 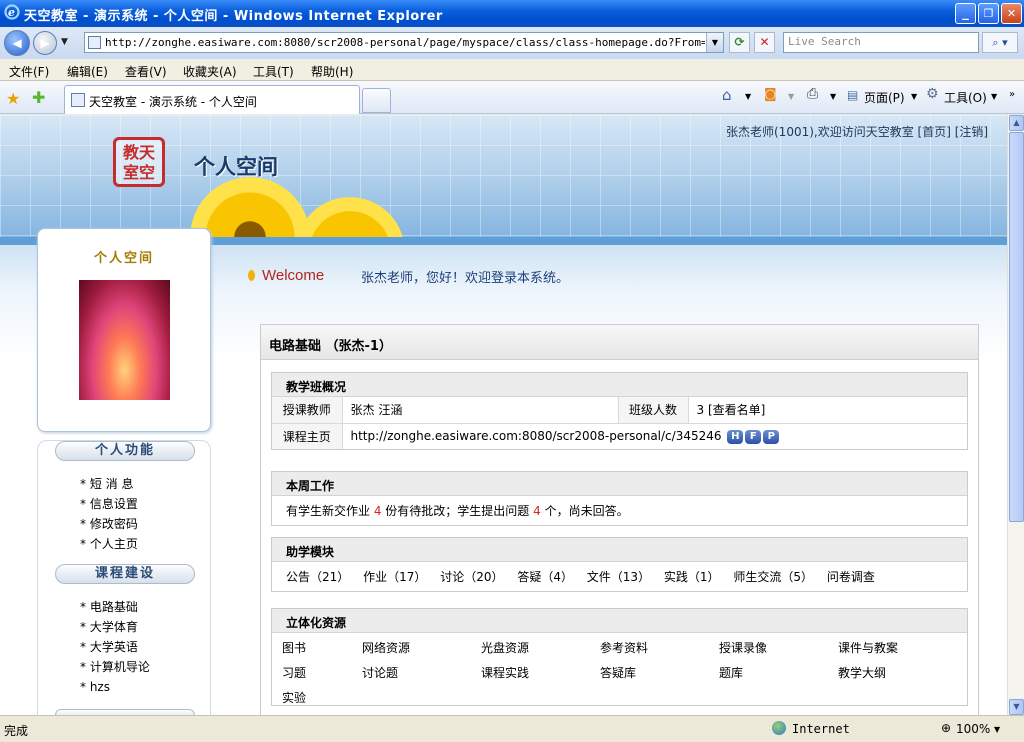 What do you see at coordinates (115, 666) in the screenshot?
I see `sidebar-item-course: * 计算机导论` at bounding box center [115, 666].